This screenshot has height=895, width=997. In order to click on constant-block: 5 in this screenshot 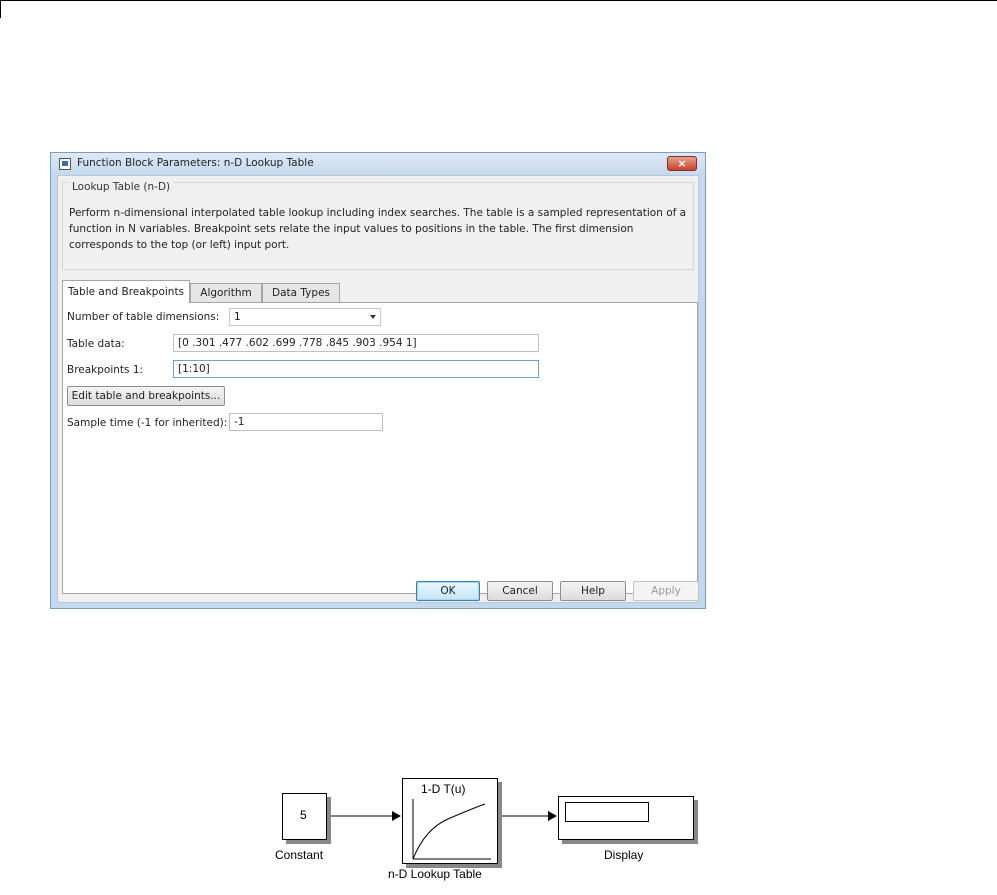, I will do `click(304, 816)`.